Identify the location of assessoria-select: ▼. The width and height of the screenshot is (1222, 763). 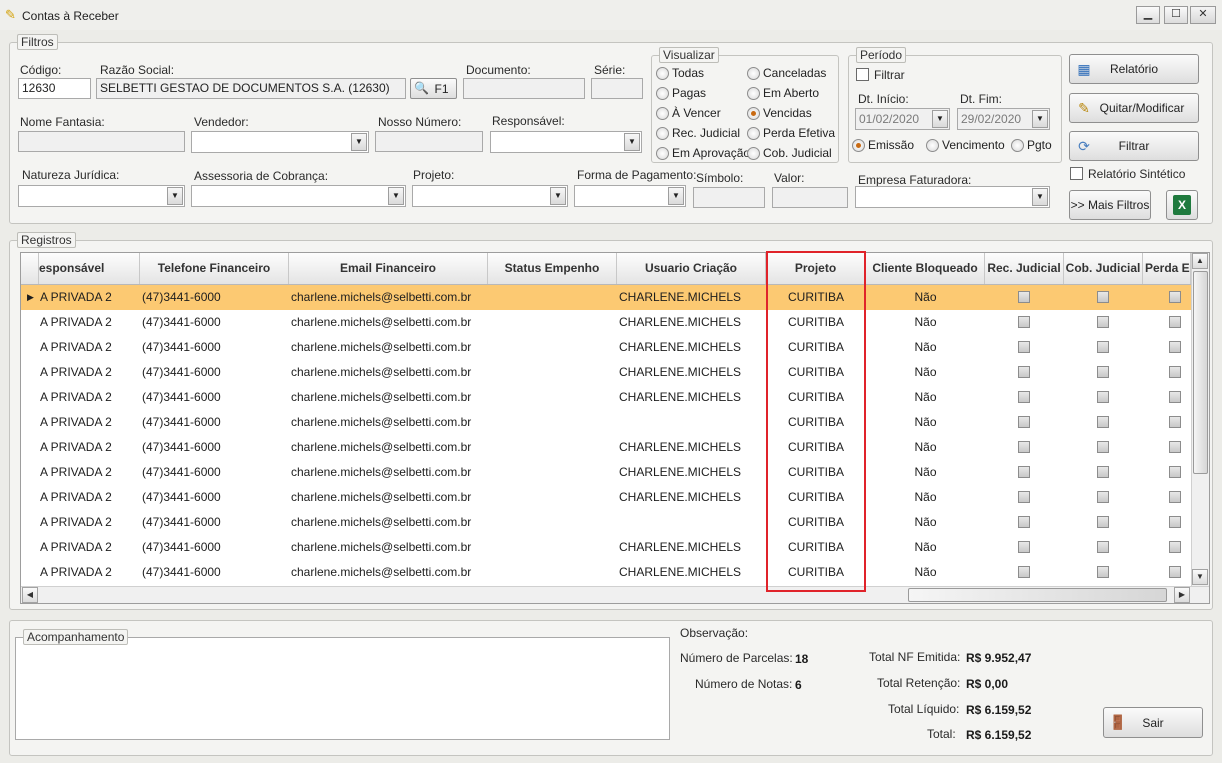
(298, 196).